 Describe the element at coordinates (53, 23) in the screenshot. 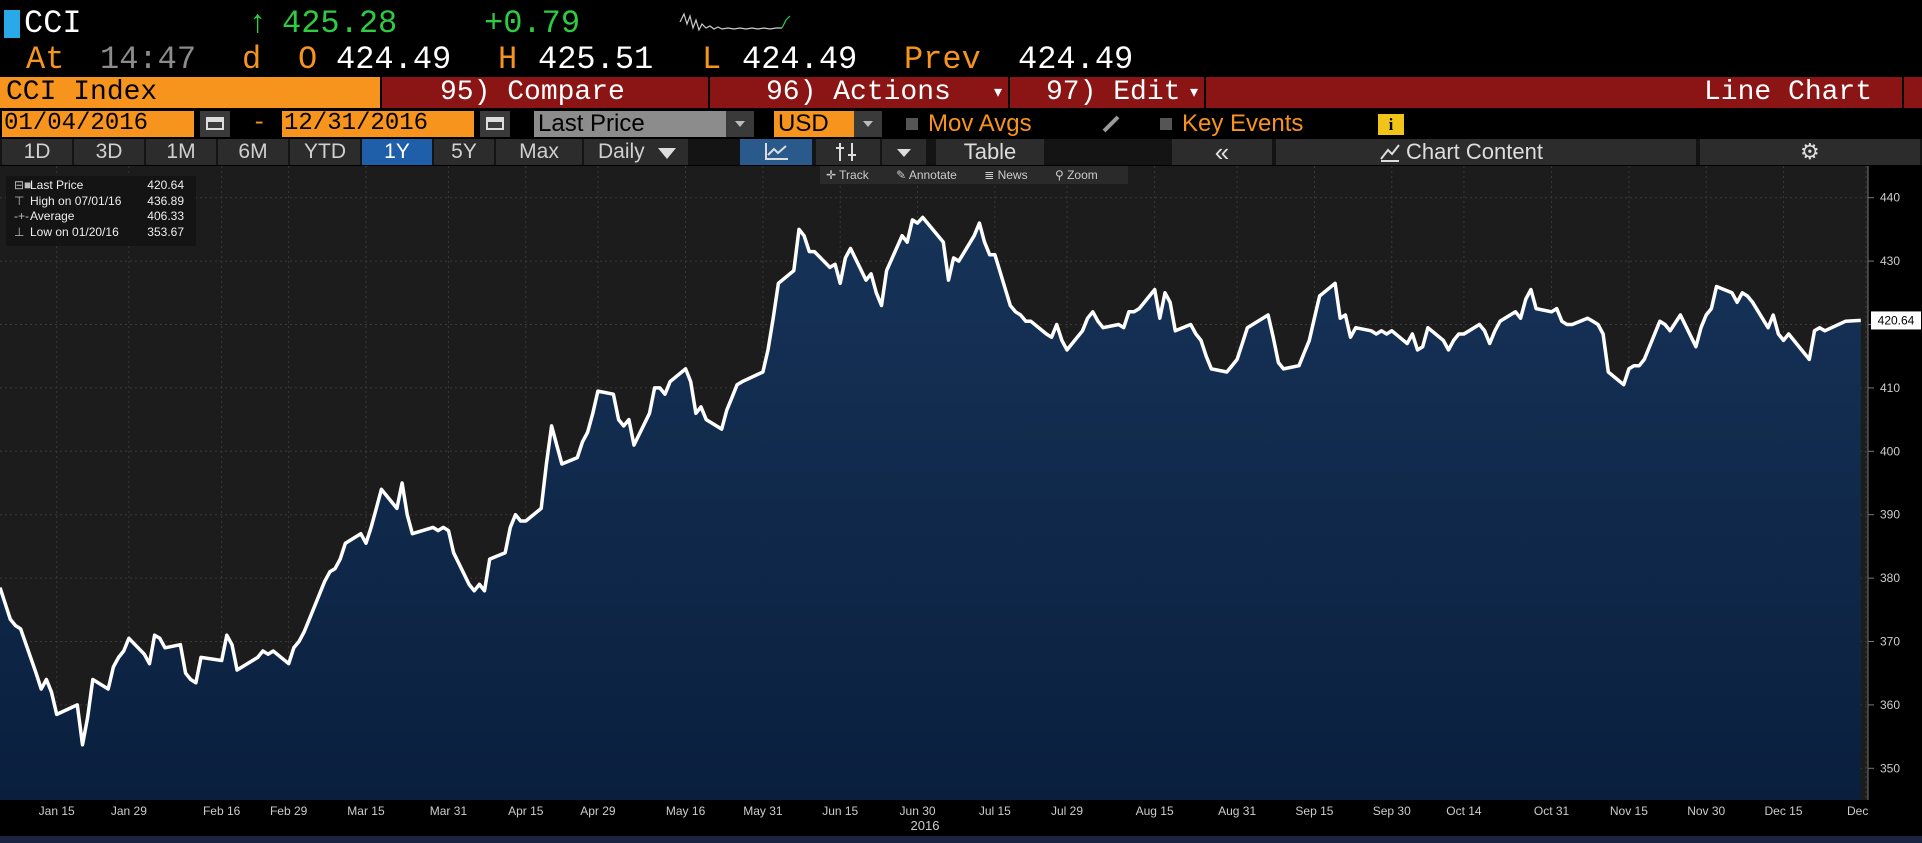

I see `ticker-symbol: CCI` at that location.